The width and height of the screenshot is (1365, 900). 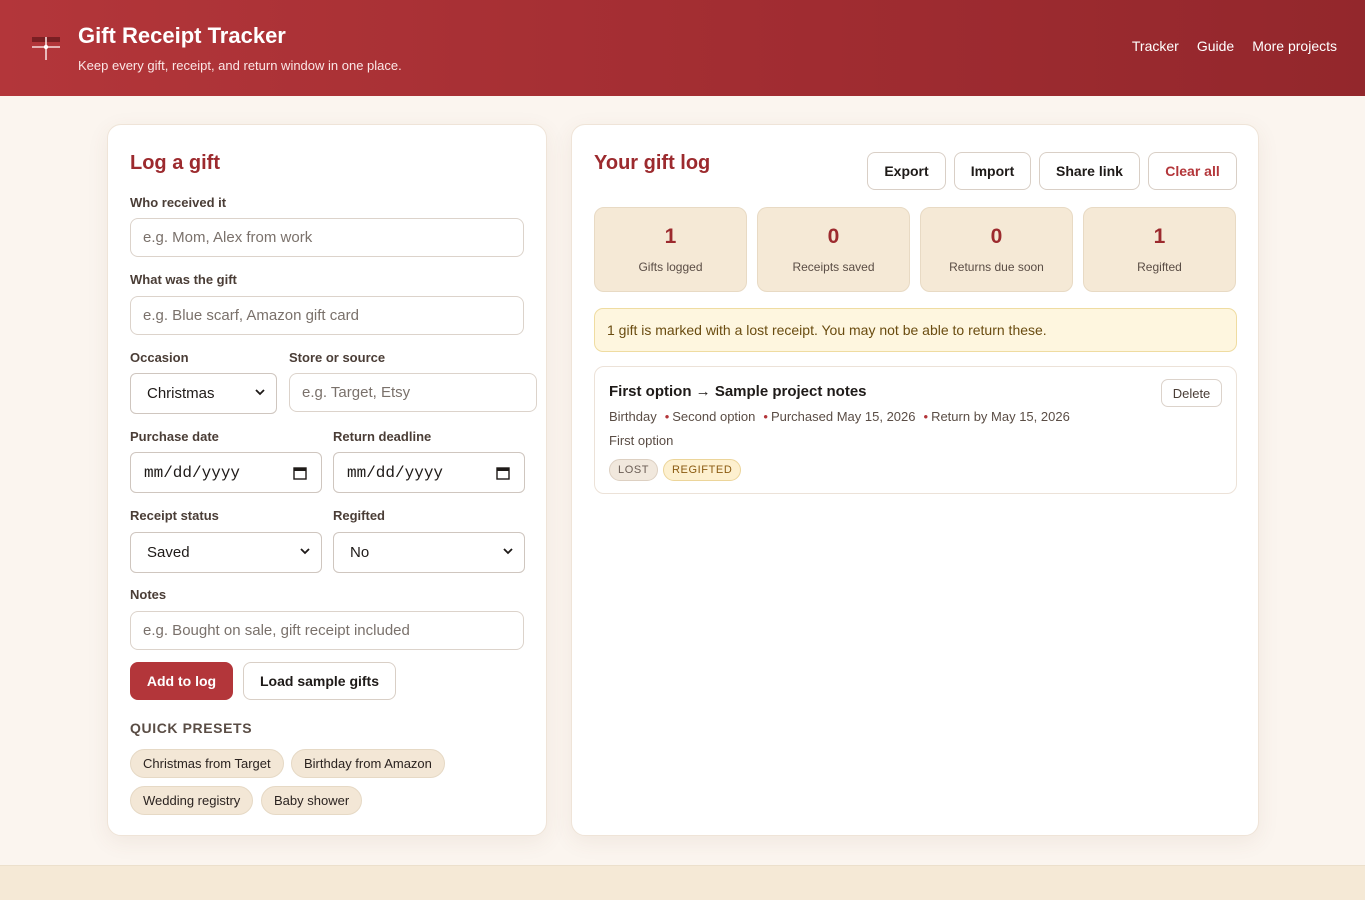 What do you see at coordinates (226, 552) in the screenshot?
I see `receipt-status-select: Saved` at bounding box center [226, 552].